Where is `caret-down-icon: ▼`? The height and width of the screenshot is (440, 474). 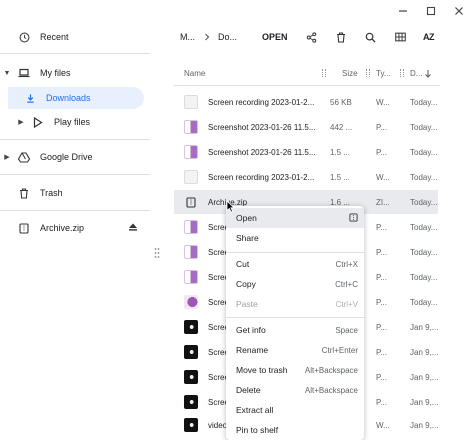
caret-down-icon: ▼ is located at coordinates (7, 73).